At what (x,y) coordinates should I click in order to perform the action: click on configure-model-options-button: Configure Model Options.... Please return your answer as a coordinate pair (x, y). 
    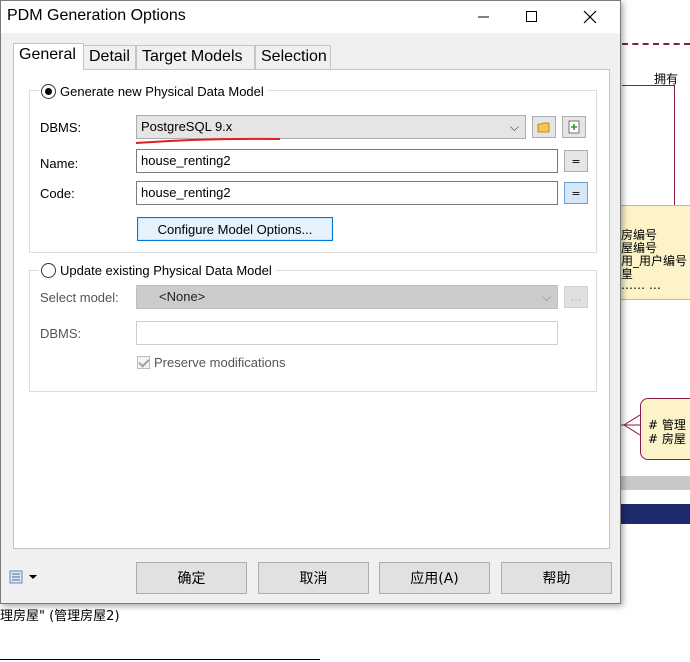
    Looking at the image, I should click on (235, 229).